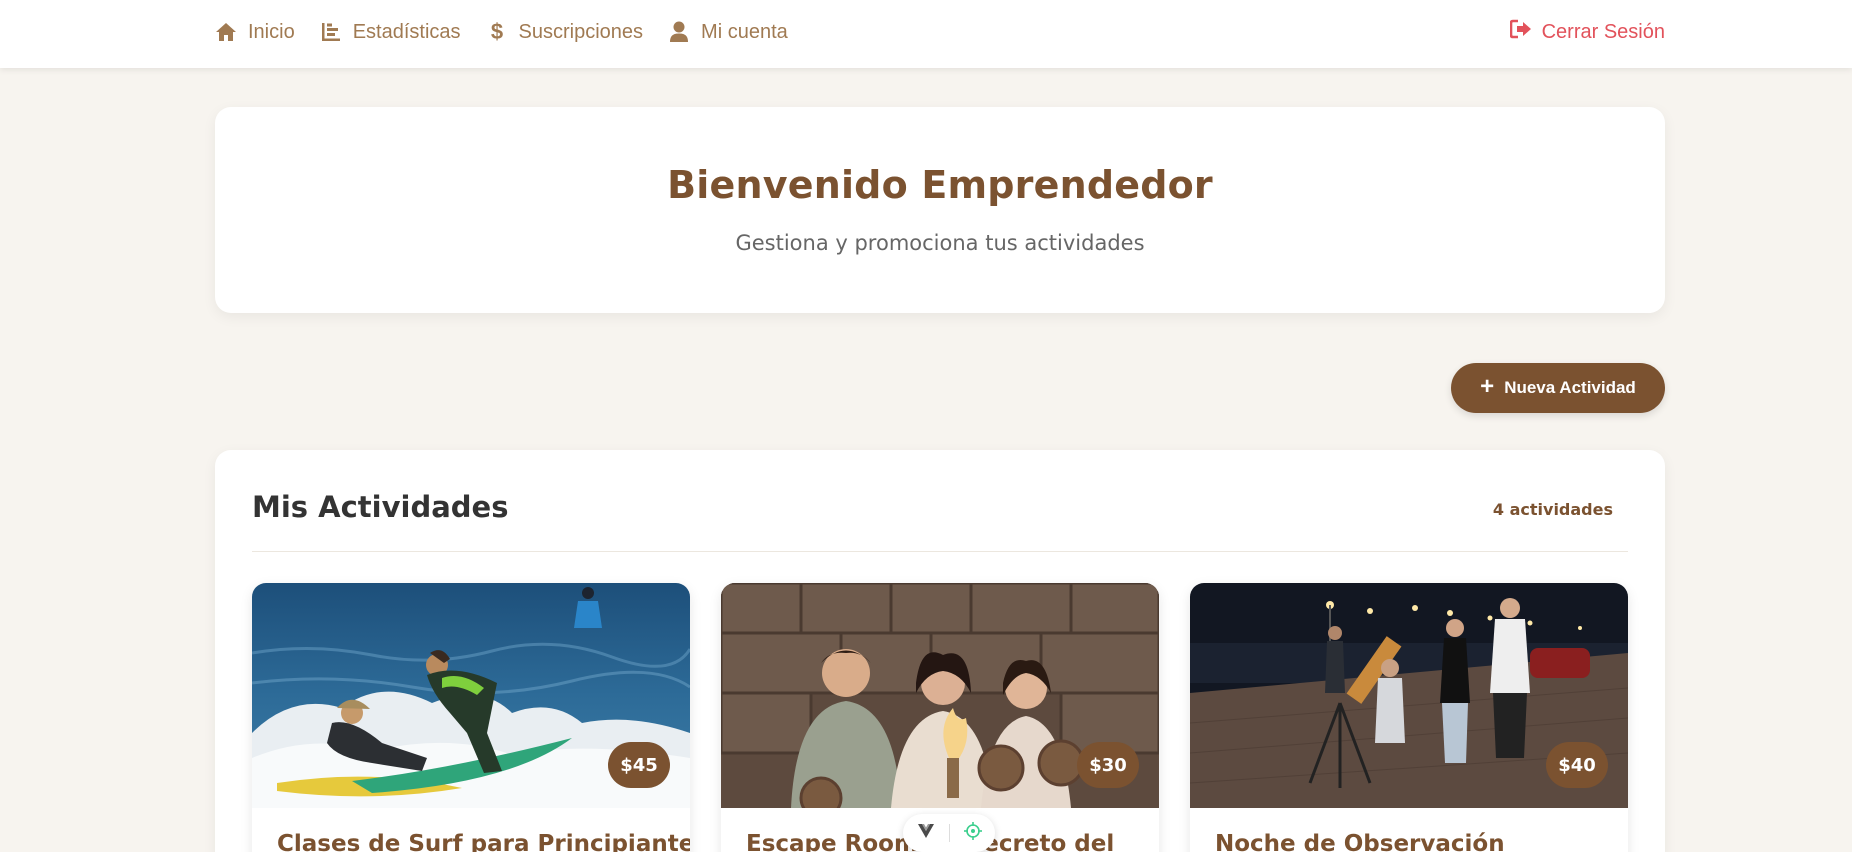 The width and height of the screenshot is (1852, 852). I want to click on nav-item-label: Estadísticas, so click(406, 31).